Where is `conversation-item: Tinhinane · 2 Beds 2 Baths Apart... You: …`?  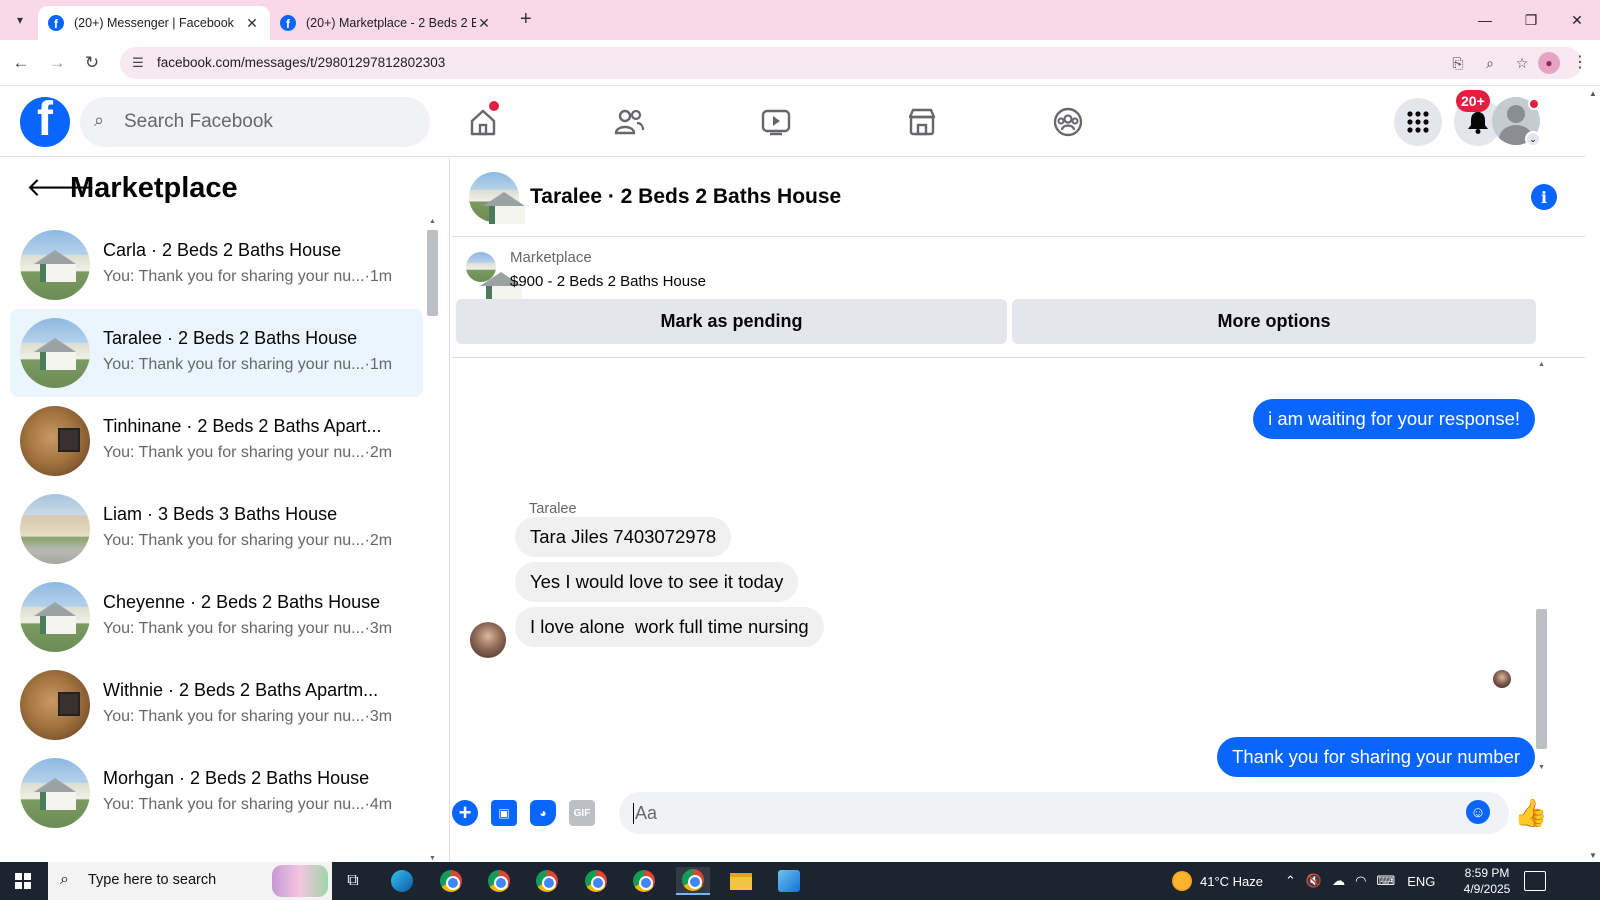 conversation-item: Tinhinane · 2 Beds 2 Baths Apart... You: … is located at coordinates (216, 441).